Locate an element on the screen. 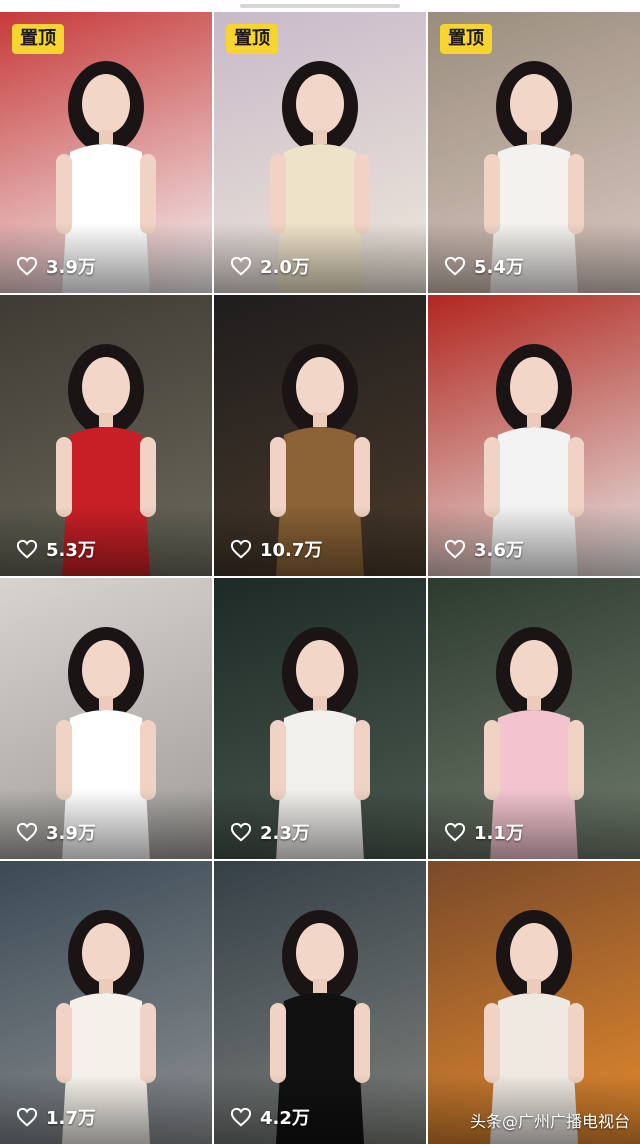  like-count: 5.3万 is located at coordinates (56, 549).